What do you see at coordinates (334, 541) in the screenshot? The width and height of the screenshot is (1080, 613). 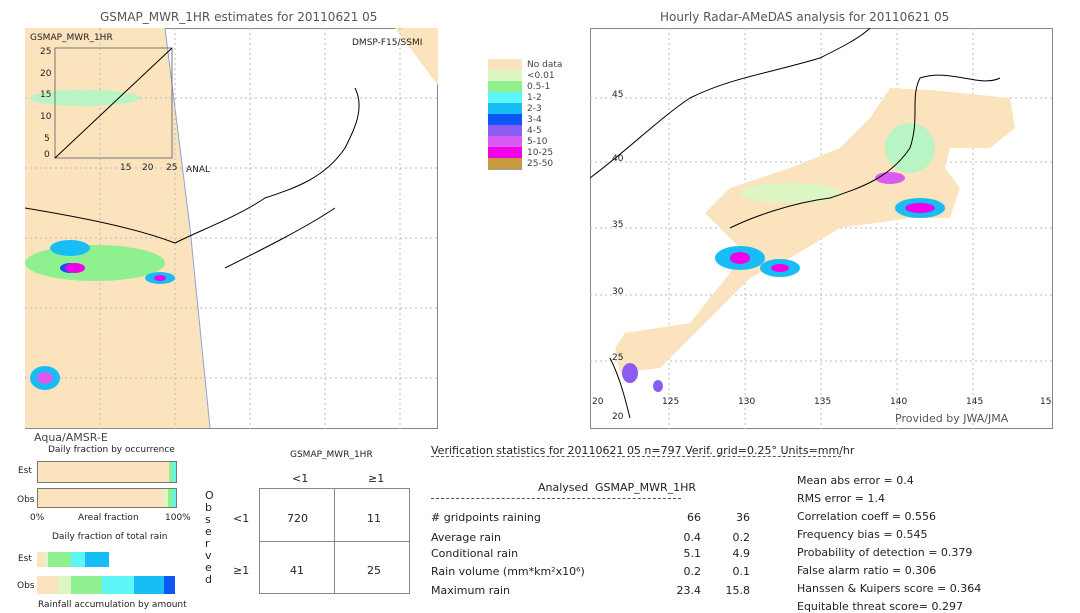 I see `contingency-table: 720 11 41 25` at bounding box center [334, 541].